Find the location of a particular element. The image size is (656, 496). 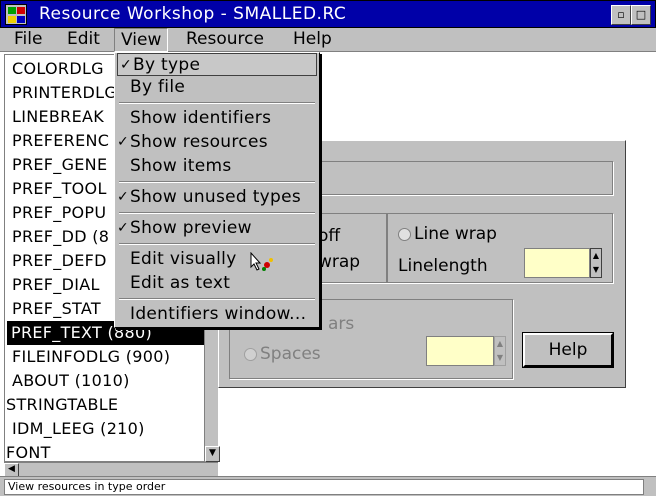

menu-view: View is located at coordinates (141, 40).